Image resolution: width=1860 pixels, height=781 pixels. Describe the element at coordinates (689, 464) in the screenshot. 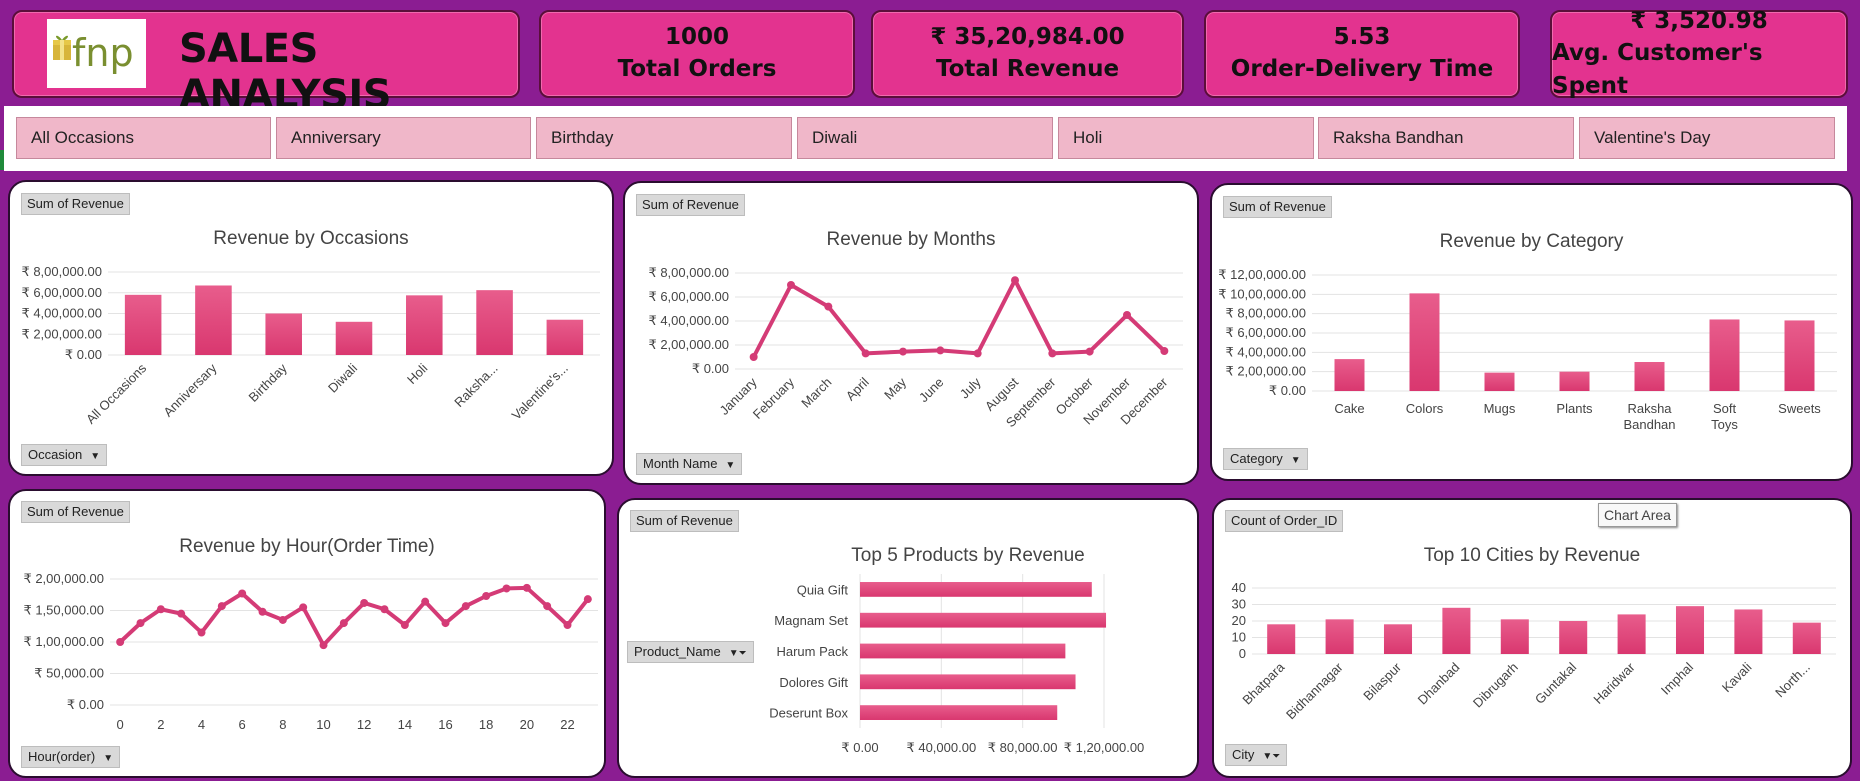

I see `month-filter-dropdown: Month Name ▼` at that location.